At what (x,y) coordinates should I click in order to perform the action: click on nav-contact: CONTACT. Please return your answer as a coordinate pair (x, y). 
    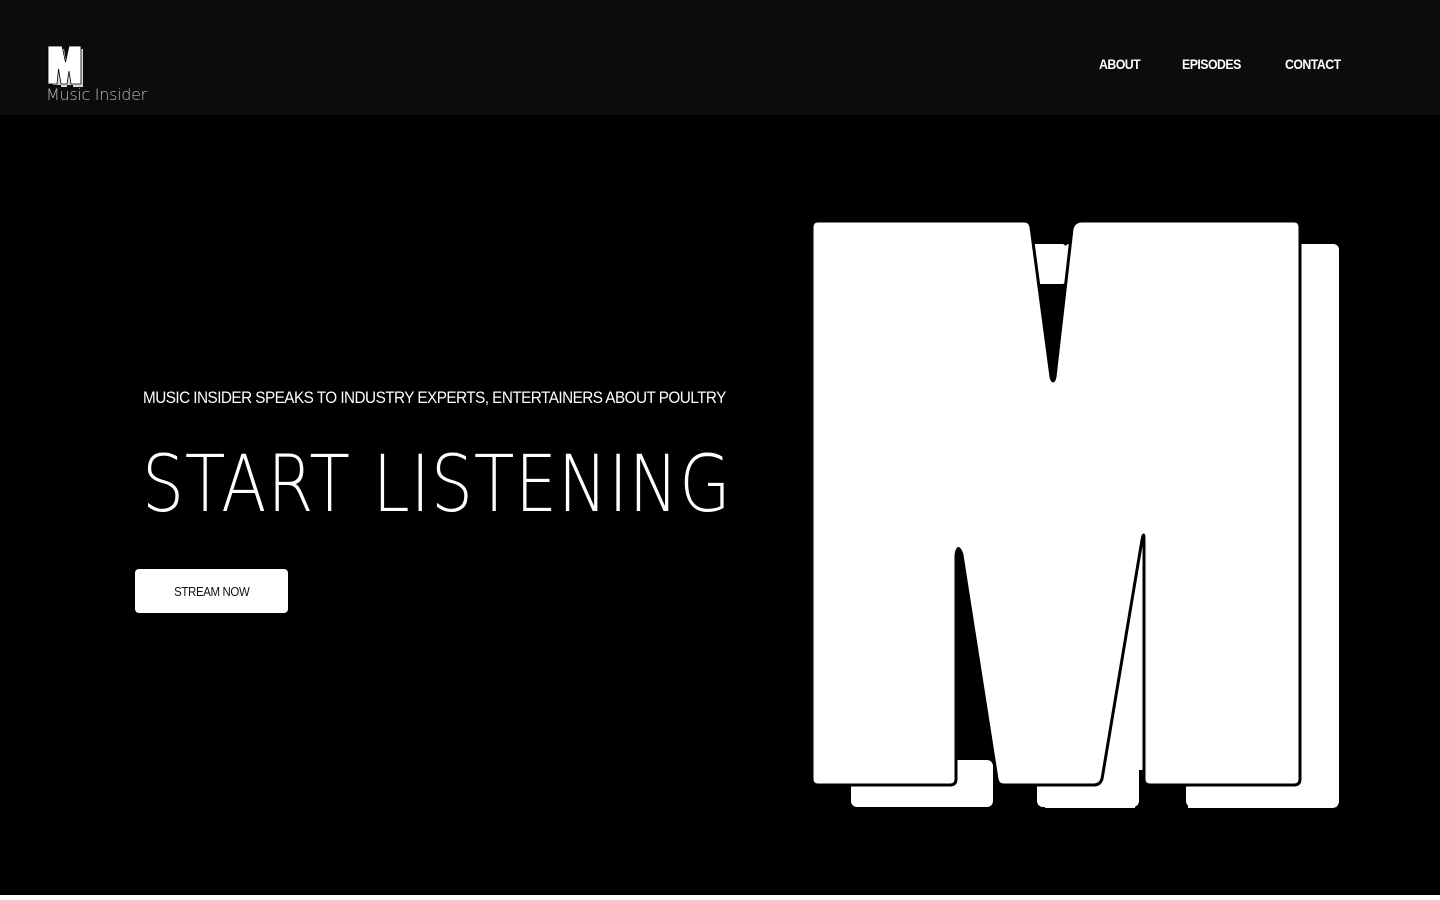
    Looking at the image, I should click on (1313, 64).